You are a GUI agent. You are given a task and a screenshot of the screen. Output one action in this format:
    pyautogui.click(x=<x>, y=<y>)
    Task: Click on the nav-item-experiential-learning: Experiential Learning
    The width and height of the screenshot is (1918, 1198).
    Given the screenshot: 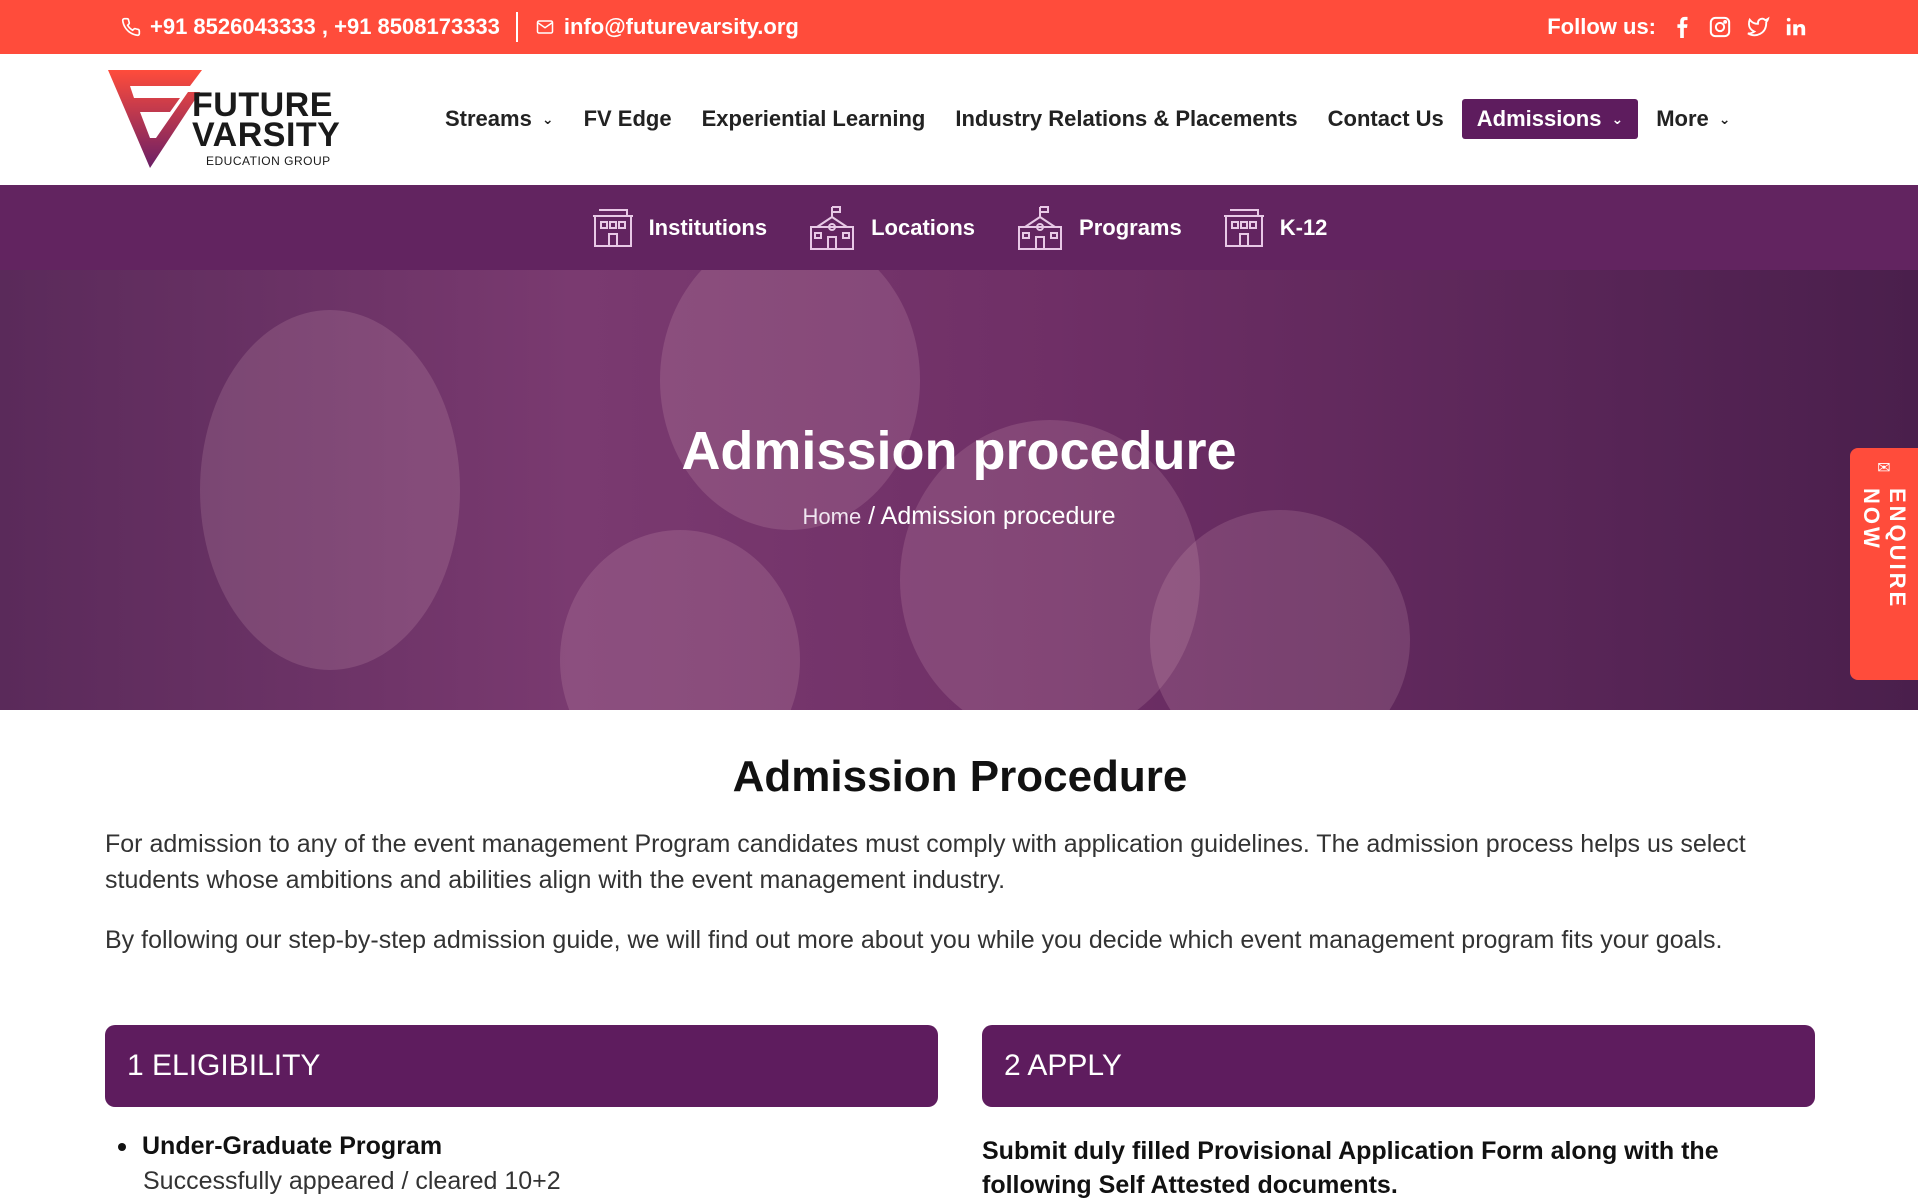 What is the action you would take?
    pyautogui.click(x=814, y=119)
    